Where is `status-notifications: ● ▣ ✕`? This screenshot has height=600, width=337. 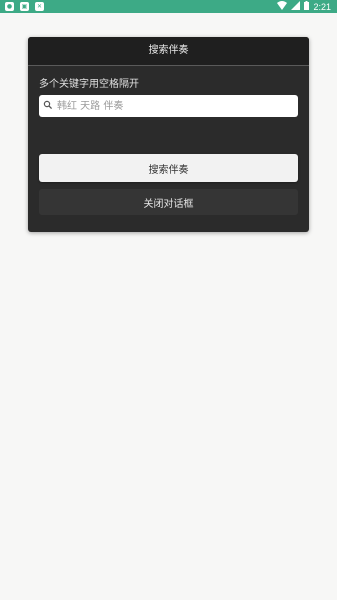 status-notifications: ● ▣ ✕ is located at coordinates (24, 6).